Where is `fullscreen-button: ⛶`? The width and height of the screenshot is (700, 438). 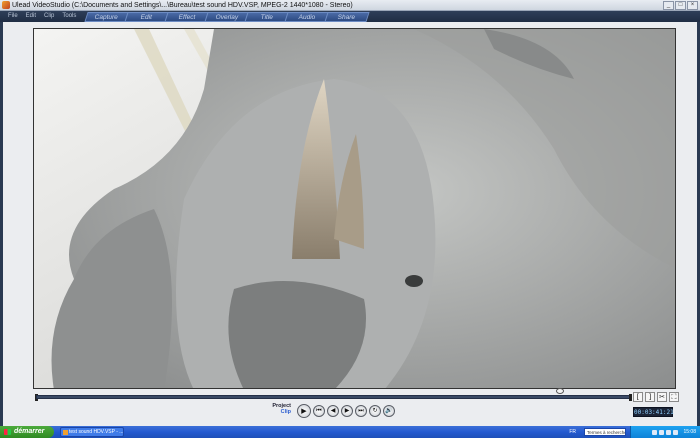
fullscreen-button: ⛶ is located at coordinates (674, 397).